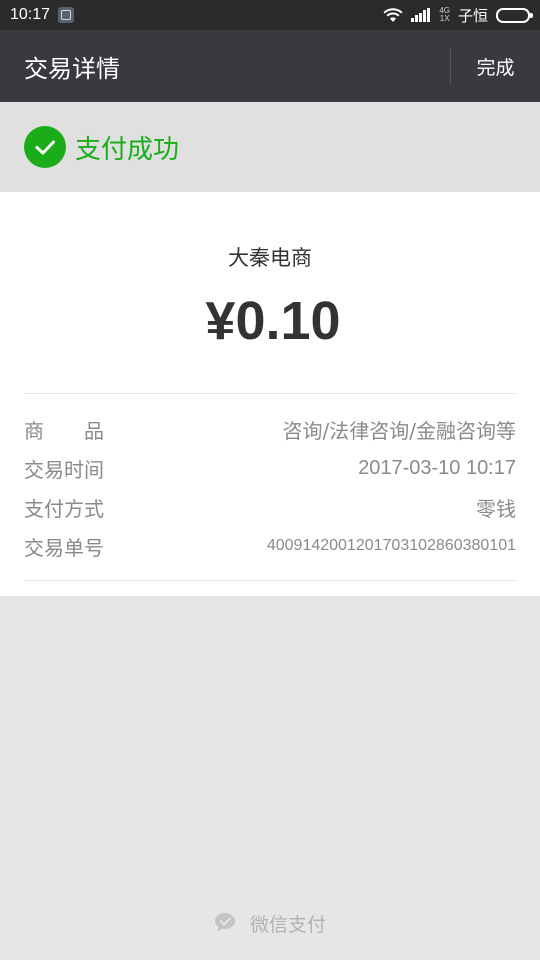  I want to click on detail-row-transaction-id: 交易单号 4009142001201703102860380101, so click(270, 546).